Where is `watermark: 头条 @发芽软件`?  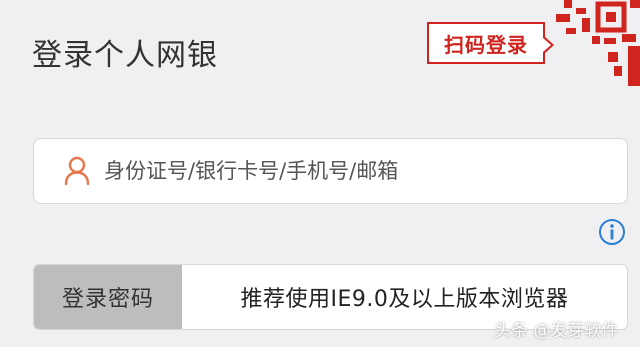 watermark: 头条 @发芽软件 is located at coordinates (556, 331).